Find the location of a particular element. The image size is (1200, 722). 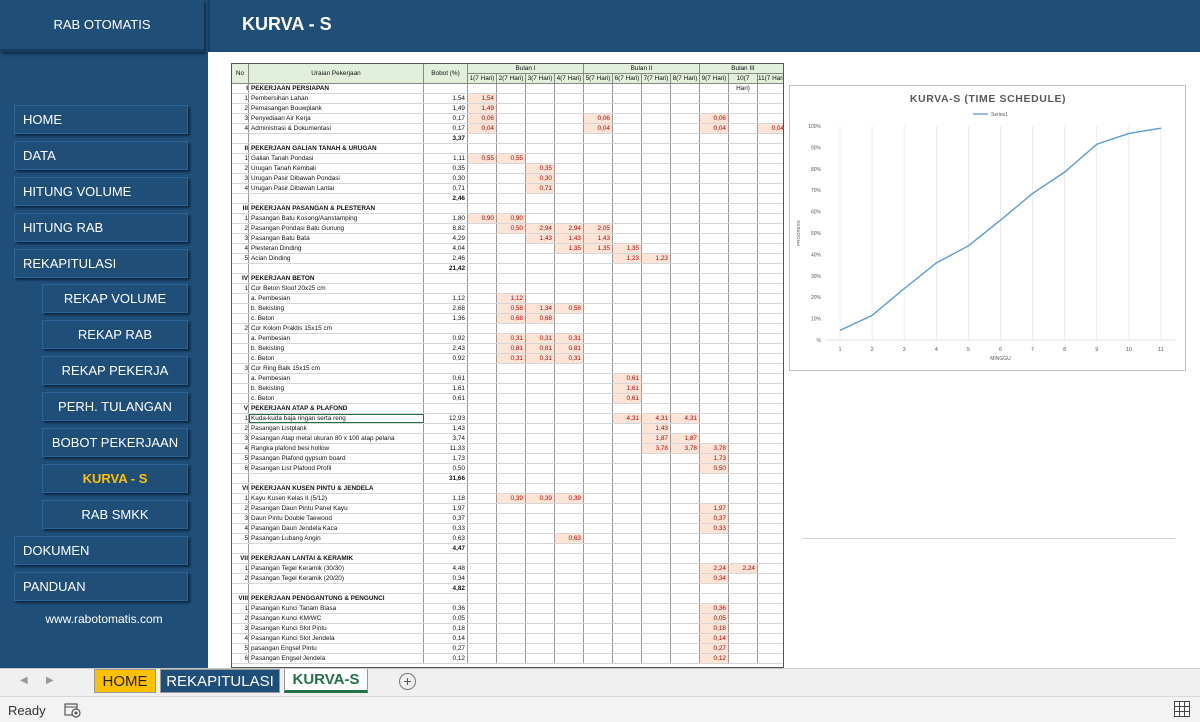

cell-progress: 2,94 is located at coordinates (569, 228).